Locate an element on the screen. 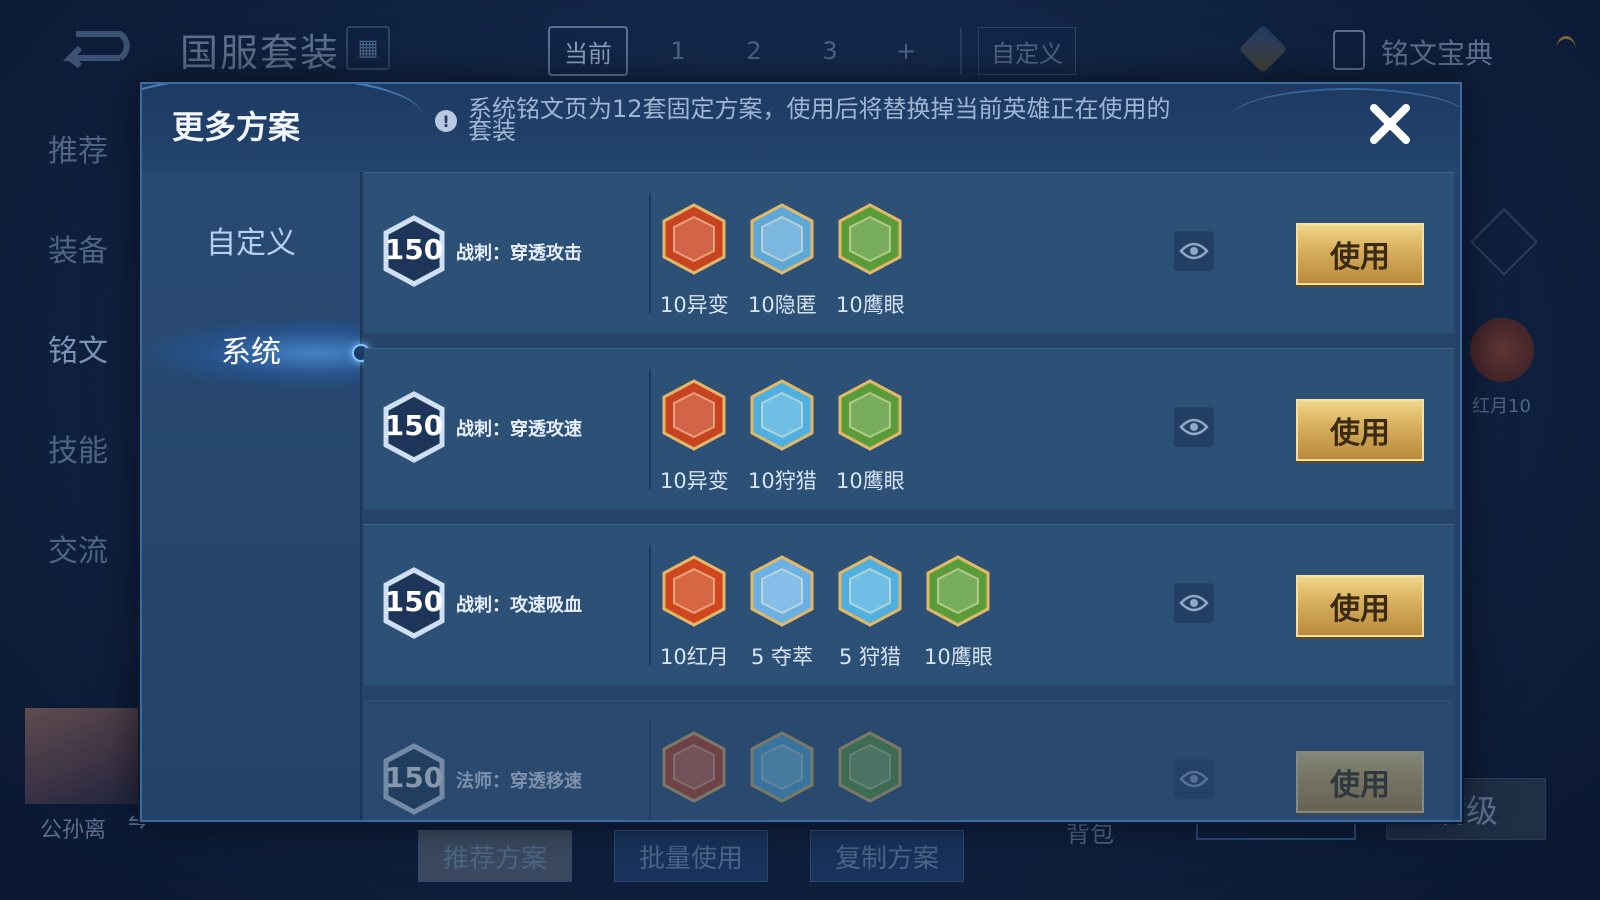 The height and width of the screenshot is (900, 1600). close-icon is located at coordinates (1390, 124).